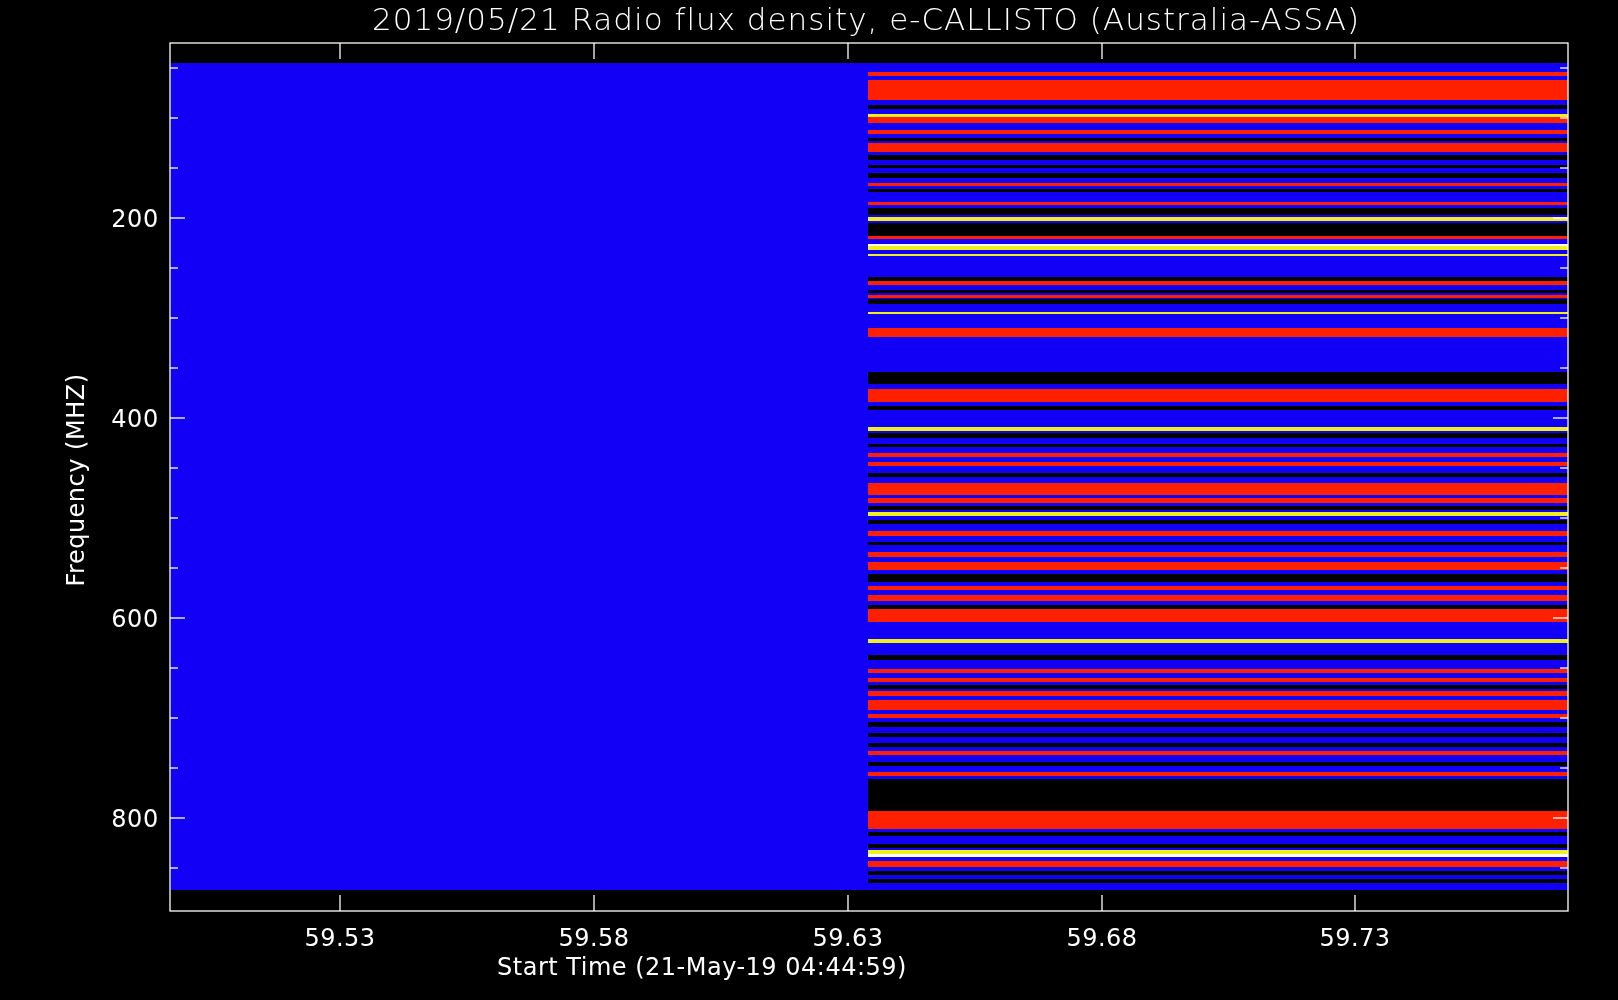 Image resolution: width=1618 pixels, height=1000 pixels. I want to click on y-tick-label: 600, so click(135, 619).